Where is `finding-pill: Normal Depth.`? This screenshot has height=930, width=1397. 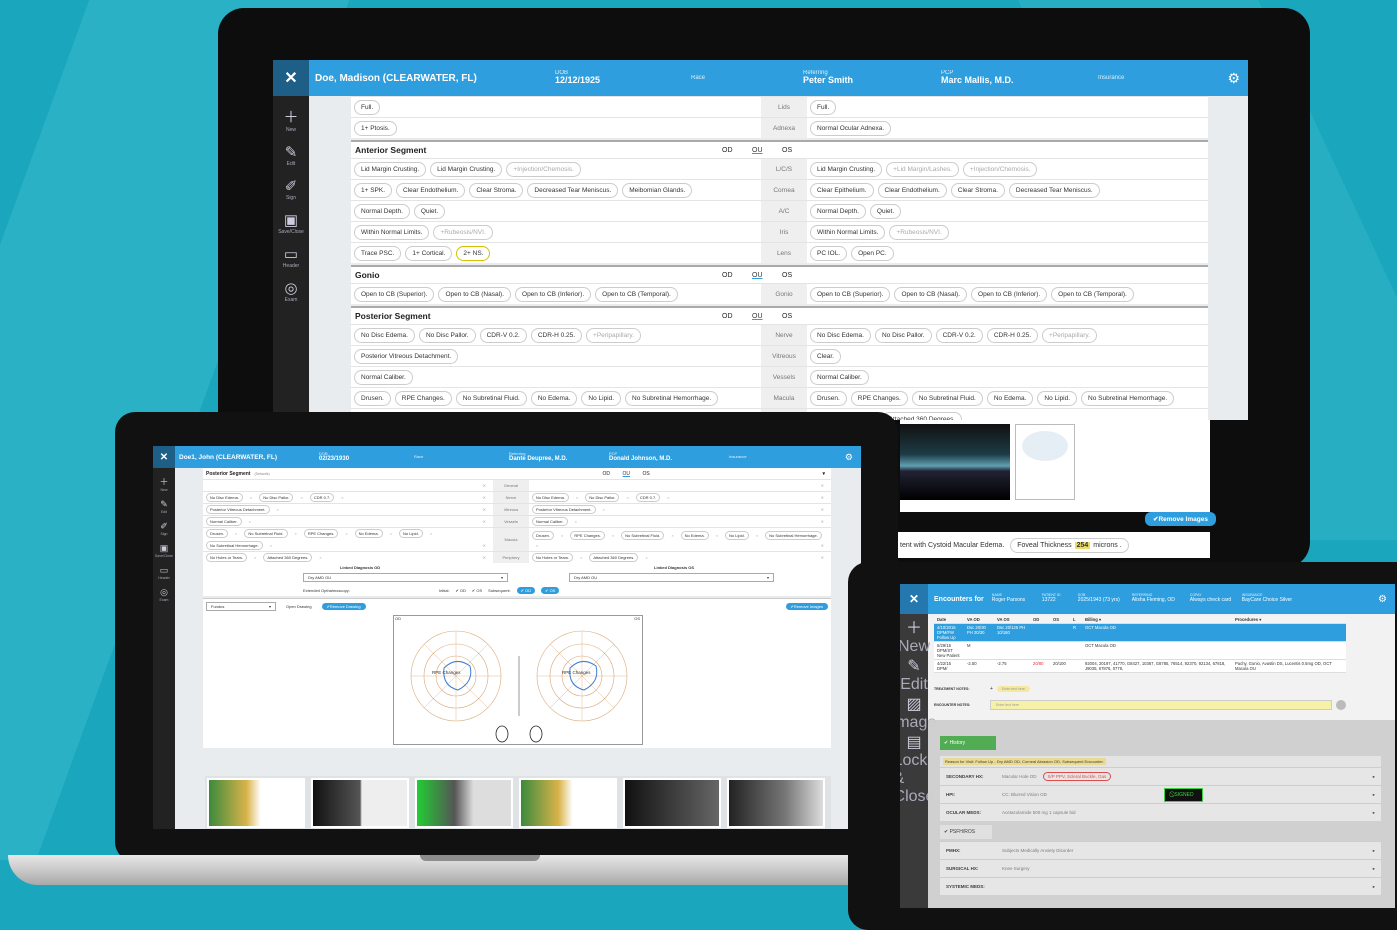 finding-pill: Normal Depth. is located at coordinates (382, 211).